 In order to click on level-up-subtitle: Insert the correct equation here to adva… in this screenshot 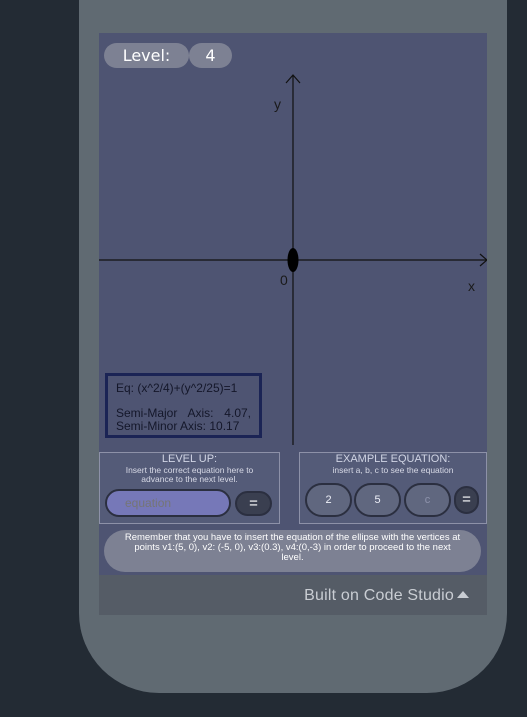, I will do `click(189, 474)`.